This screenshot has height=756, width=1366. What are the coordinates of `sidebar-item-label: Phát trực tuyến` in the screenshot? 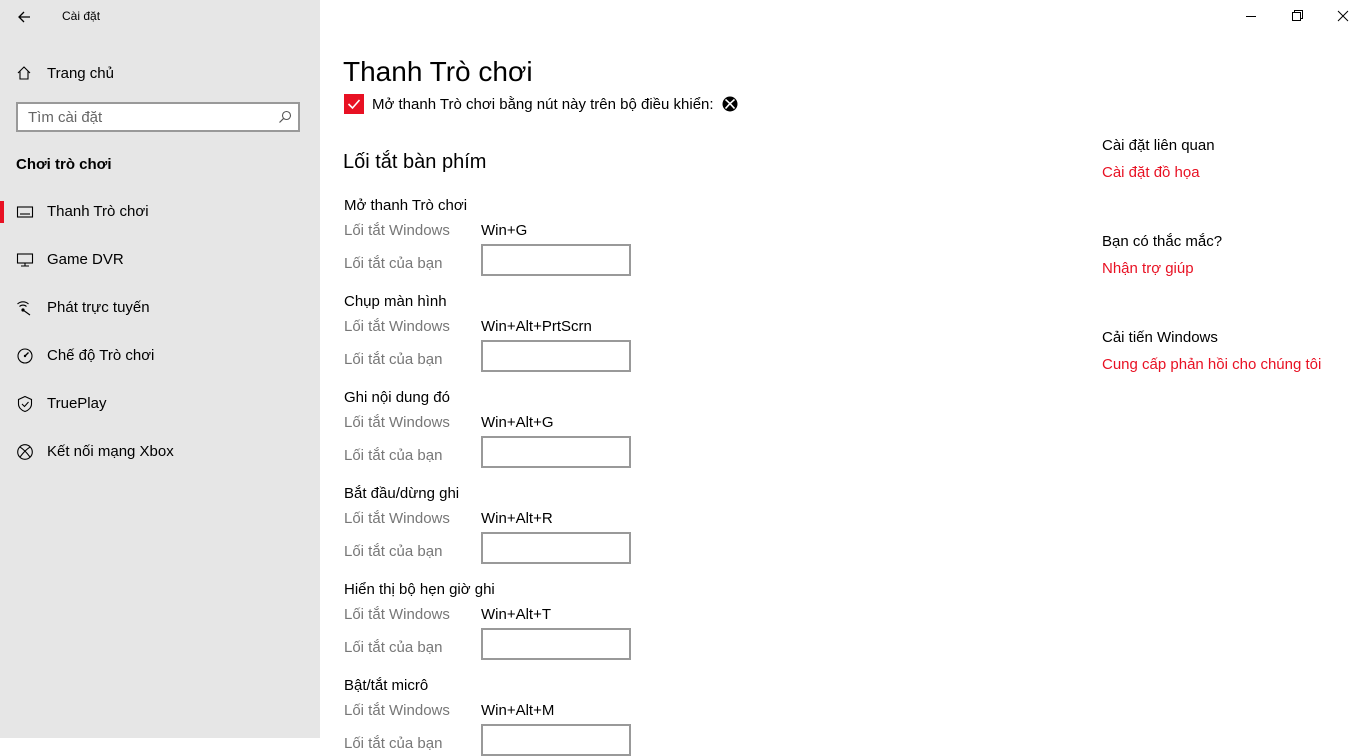 It's located at (98, 307).